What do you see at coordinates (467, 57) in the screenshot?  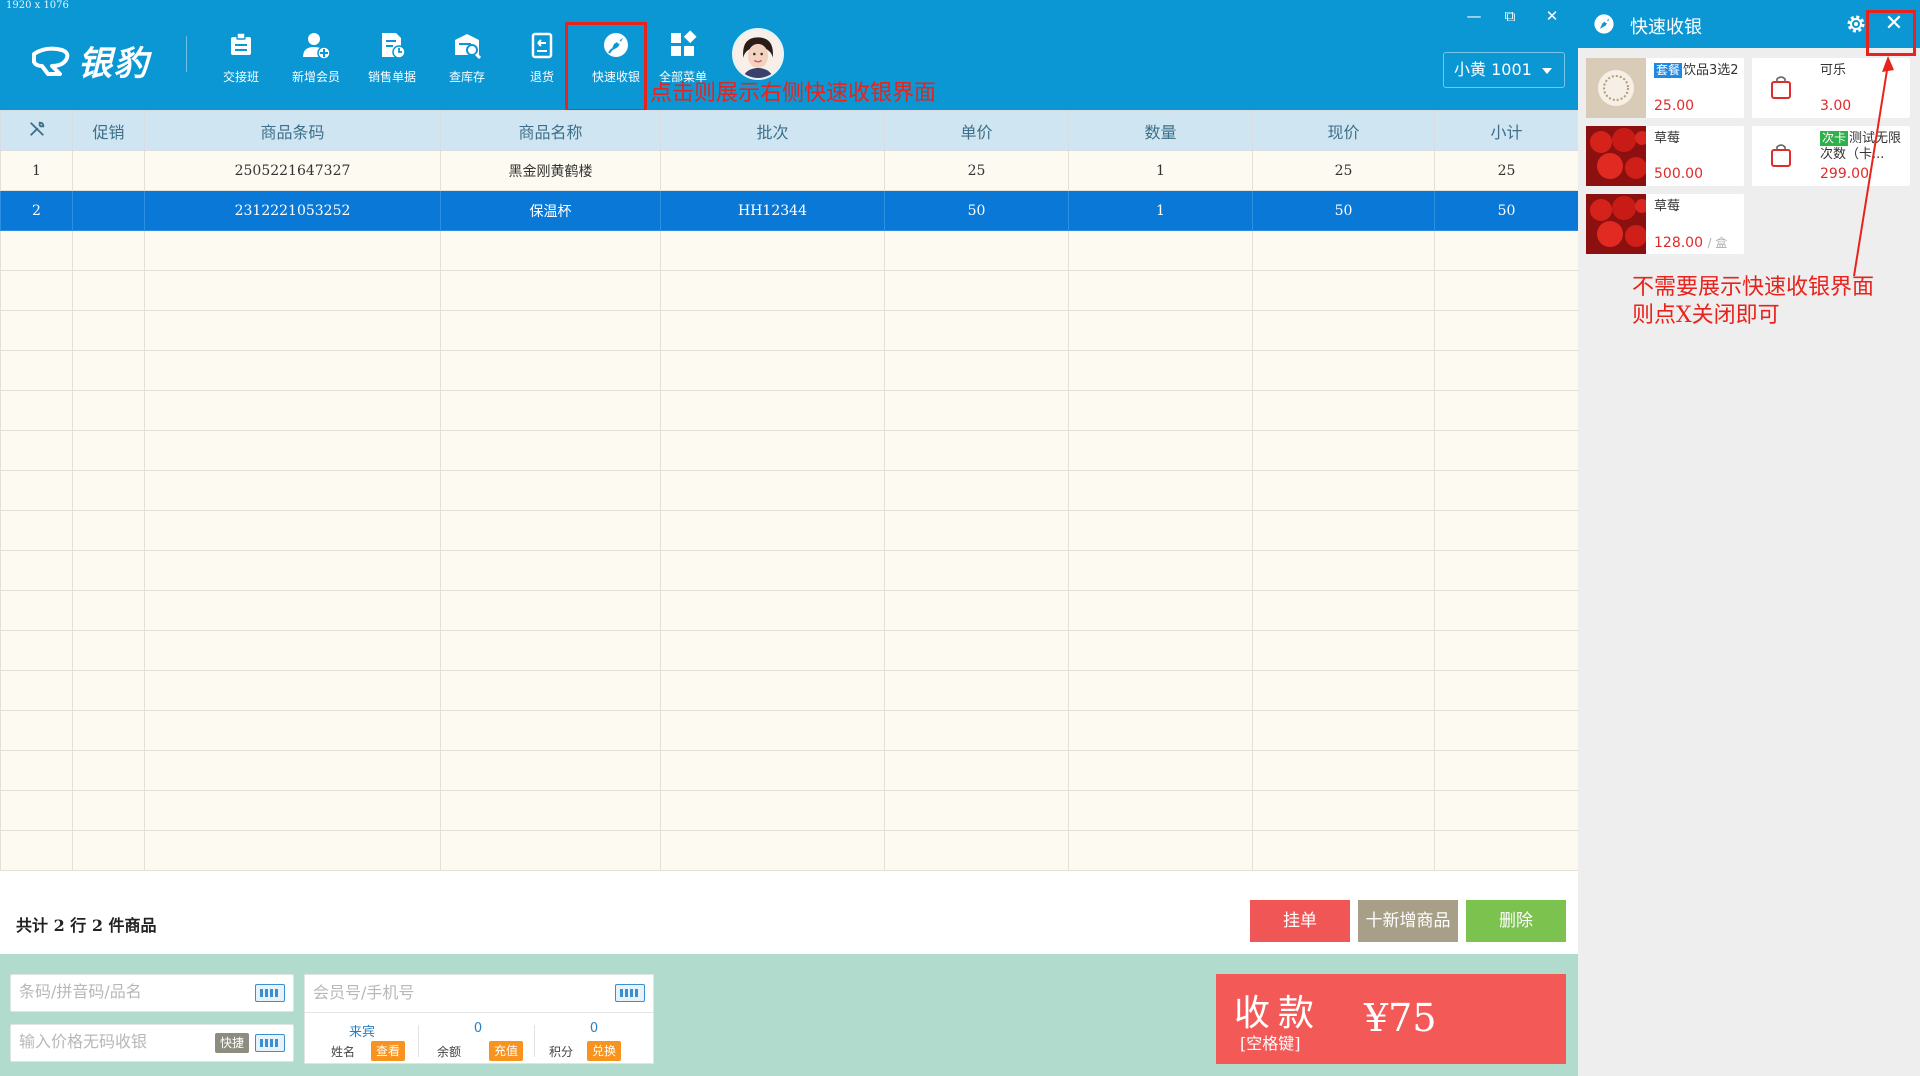 I see `check-inventory-button: 查库存` at bounding box center [467, 57].